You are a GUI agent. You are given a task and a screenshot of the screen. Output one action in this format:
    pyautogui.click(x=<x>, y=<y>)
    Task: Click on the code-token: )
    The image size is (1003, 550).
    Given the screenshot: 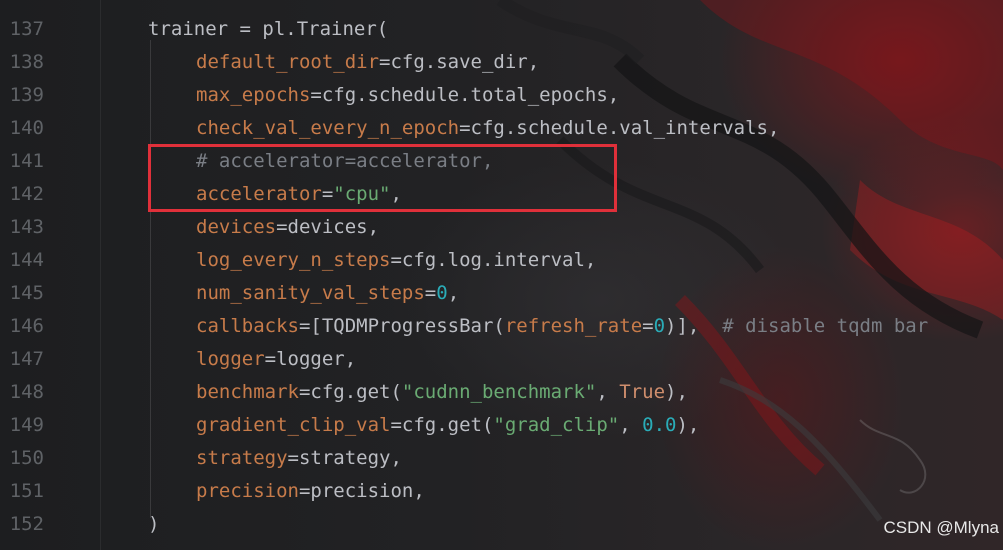 What is the action you would take?
    pyautogui.click(x=154, y=524)
    